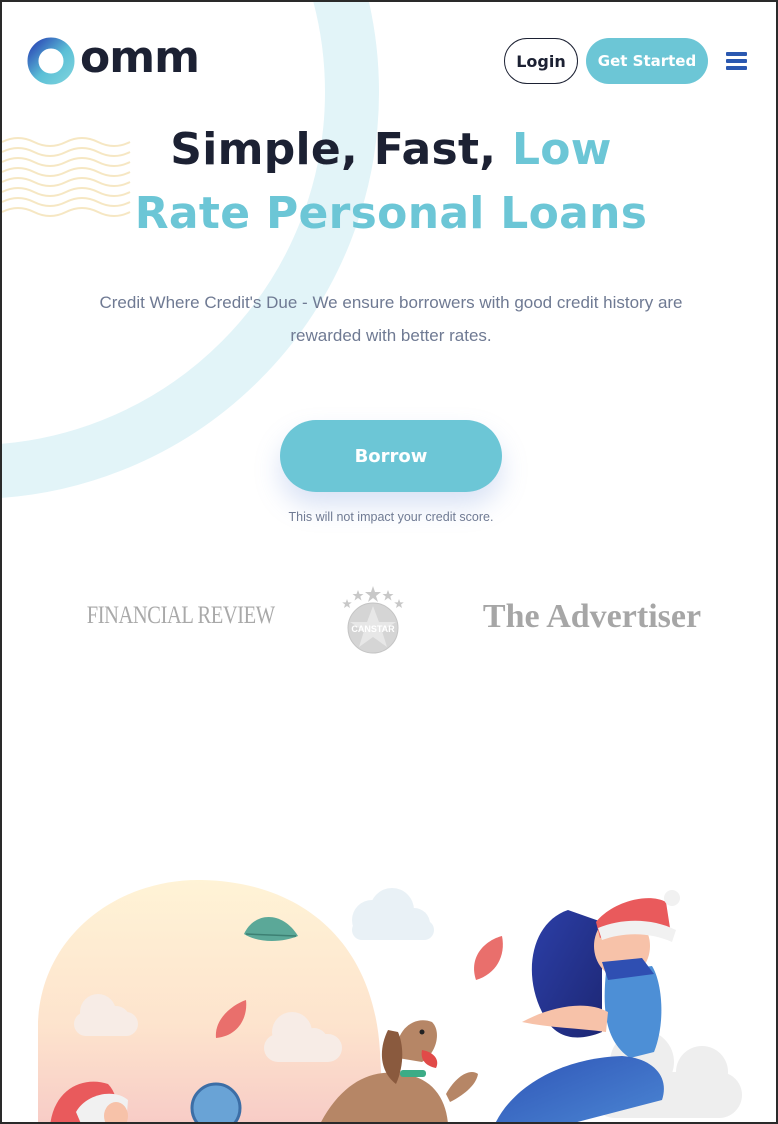 The height and width of the screenshot is (1124, 778). What do you see at coordinates (393, 914) in the screenshot?
I see `cloud-icon` at bounding box center [393, 914].